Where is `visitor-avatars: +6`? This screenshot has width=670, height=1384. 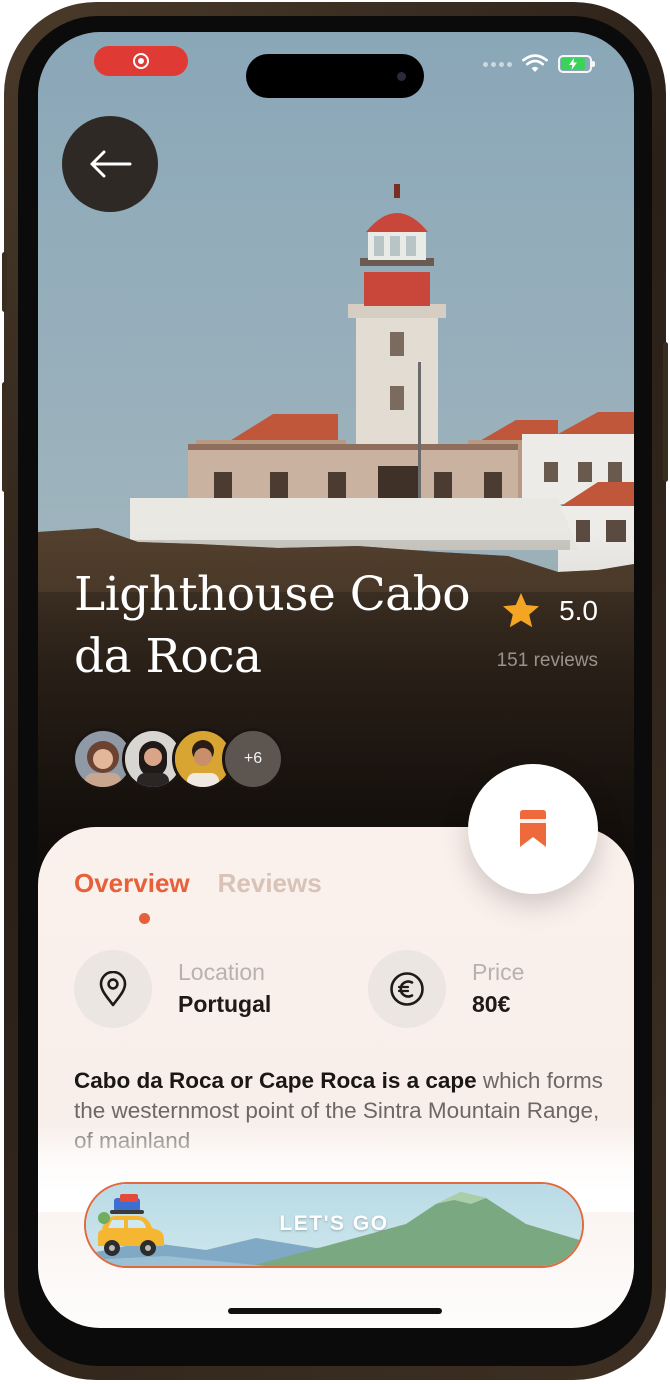
visitor-avatars: +6 is located at coordinates (178, 759).